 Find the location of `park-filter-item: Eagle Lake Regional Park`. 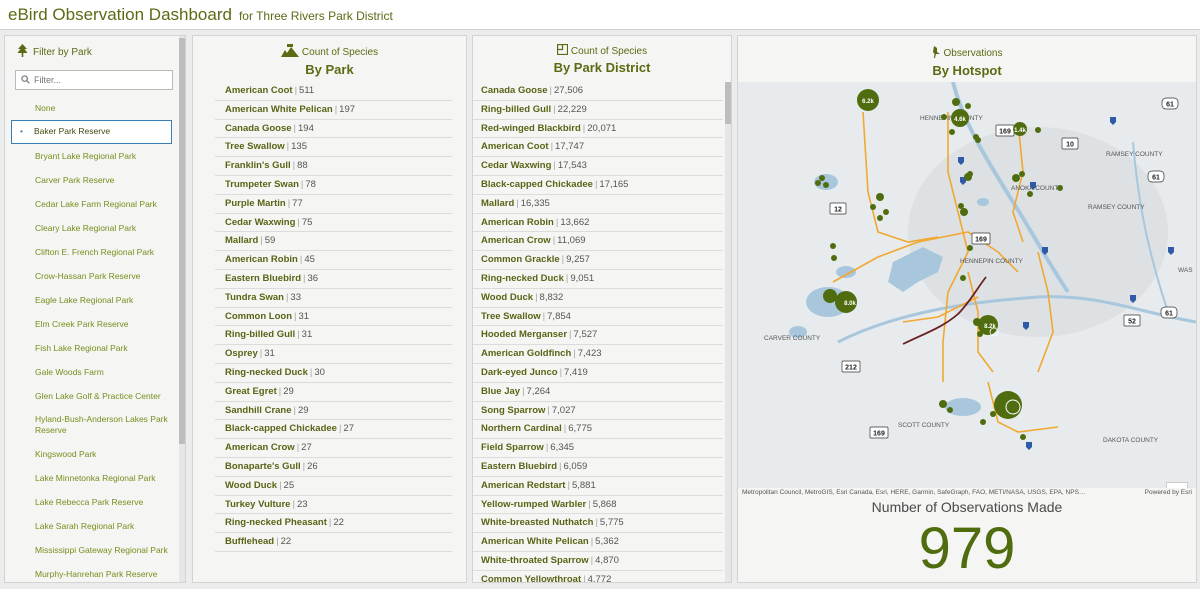

park-filter-item: Eagle Lake Regional Park is located at coordinates (93, 300).